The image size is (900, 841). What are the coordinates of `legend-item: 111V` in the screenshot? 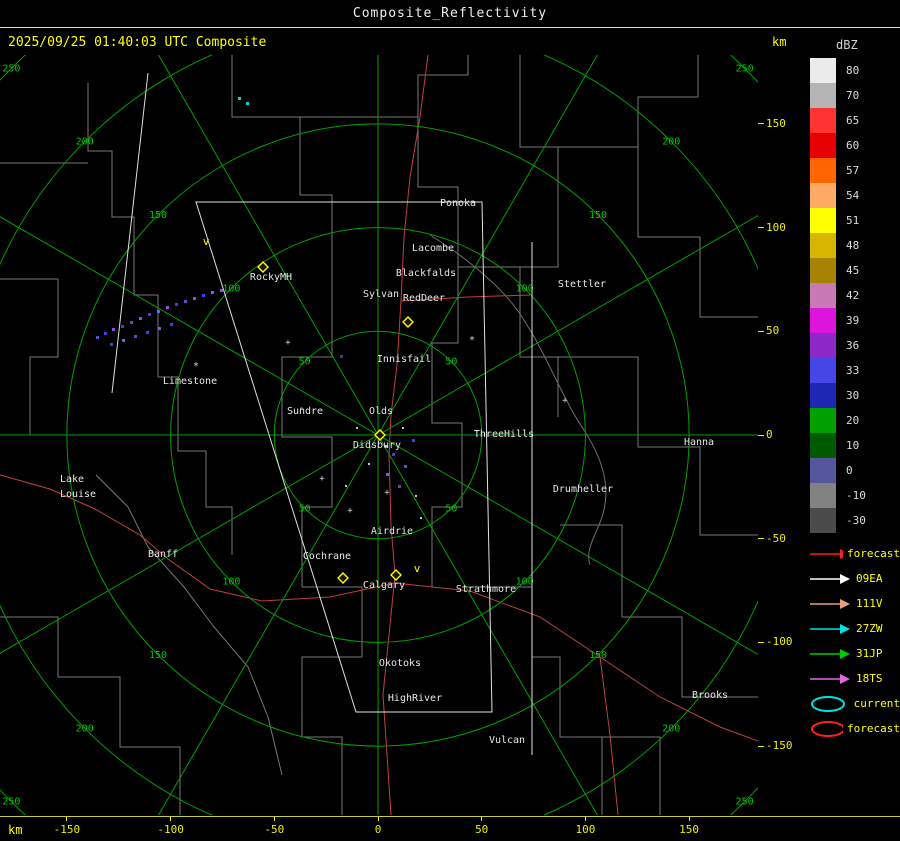 It's located at (853, 603).